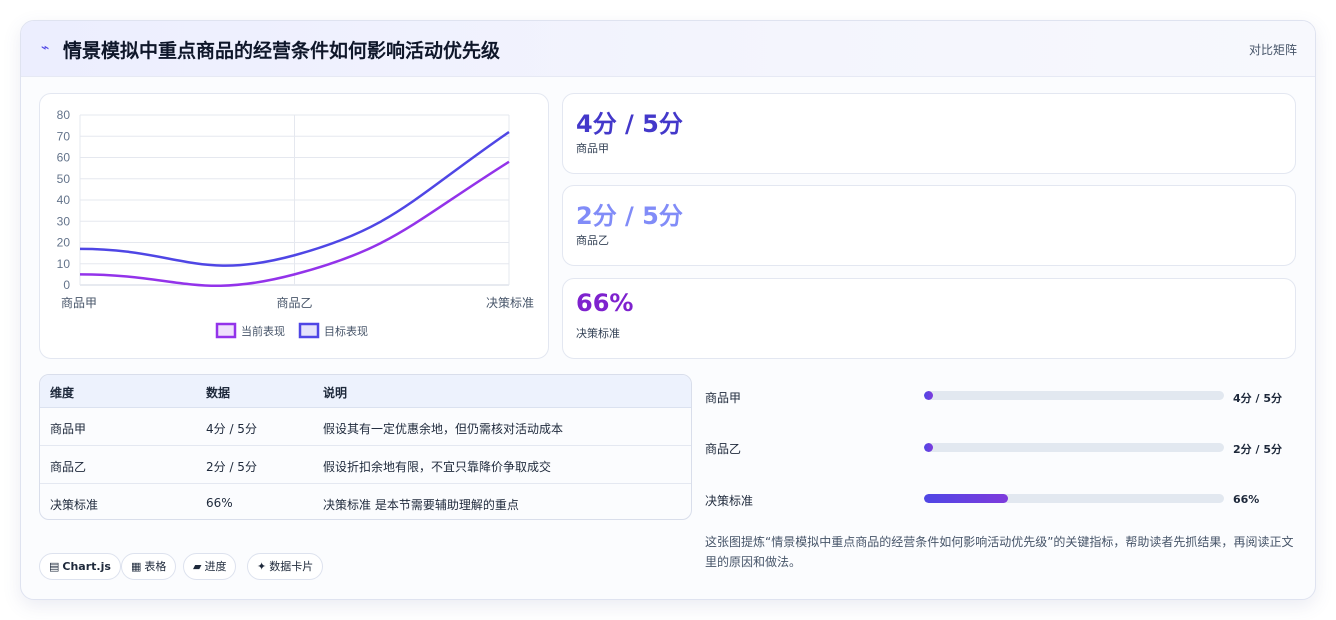  I want to click on table-row: 商品乙 2分 / 5分 假设折扣余地有限，不宜只靠降价争取成交, so click(365, 465).